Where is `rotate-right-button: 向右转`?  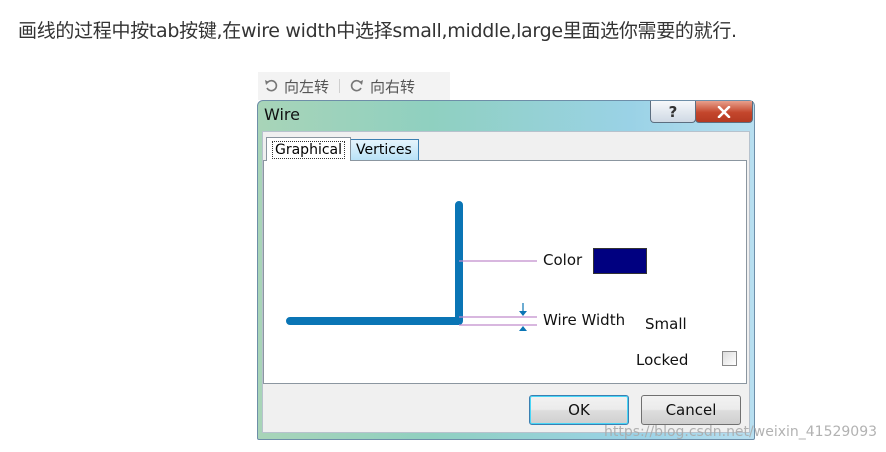 rotate-right-button: 向右转 is located at coordinates (382, 86).